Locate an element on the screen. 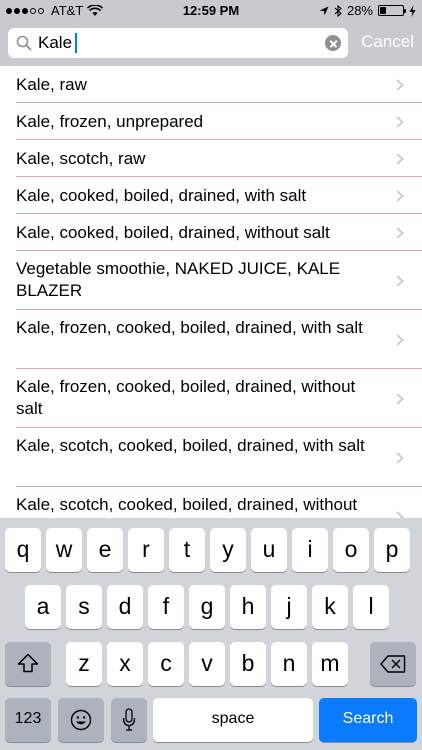  key-q: q is located at coordinates (23, 550).